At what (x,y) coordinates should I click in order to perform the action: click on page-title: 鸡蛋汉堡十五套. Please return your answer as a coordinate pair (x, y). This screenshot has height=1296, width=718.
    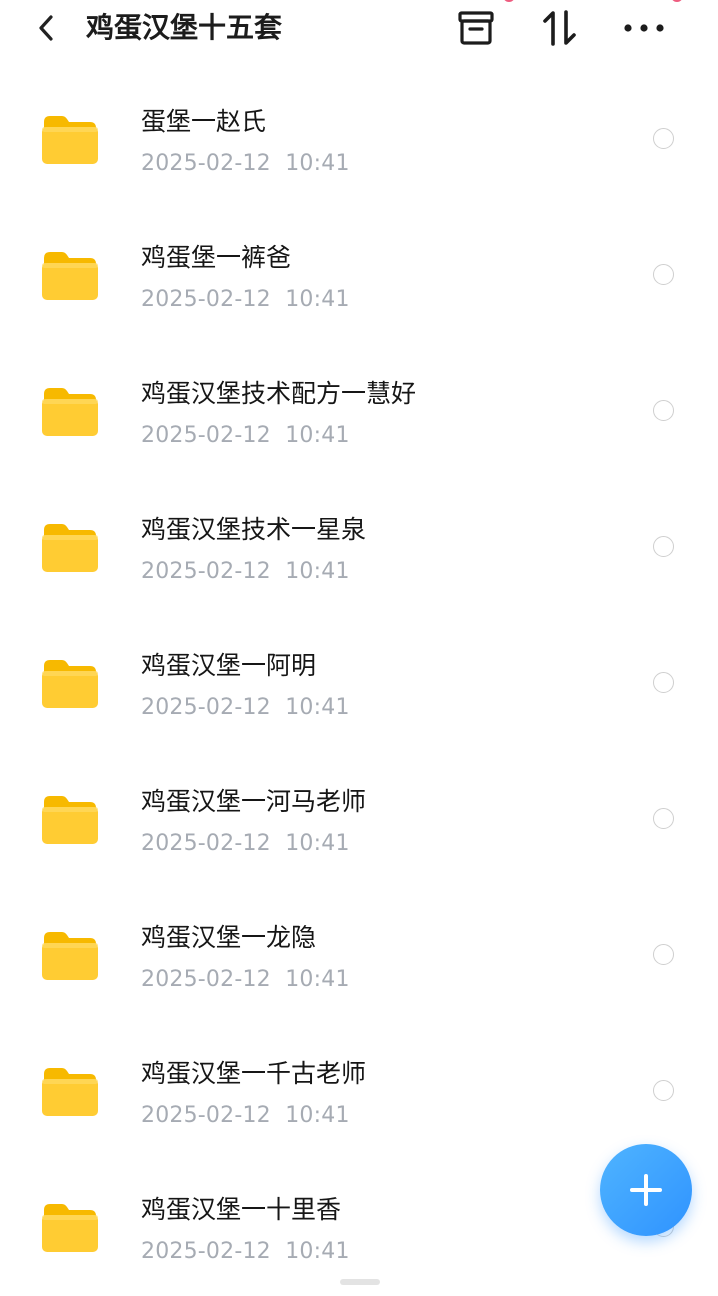
    Looking at the image, I should click on (184, 27).